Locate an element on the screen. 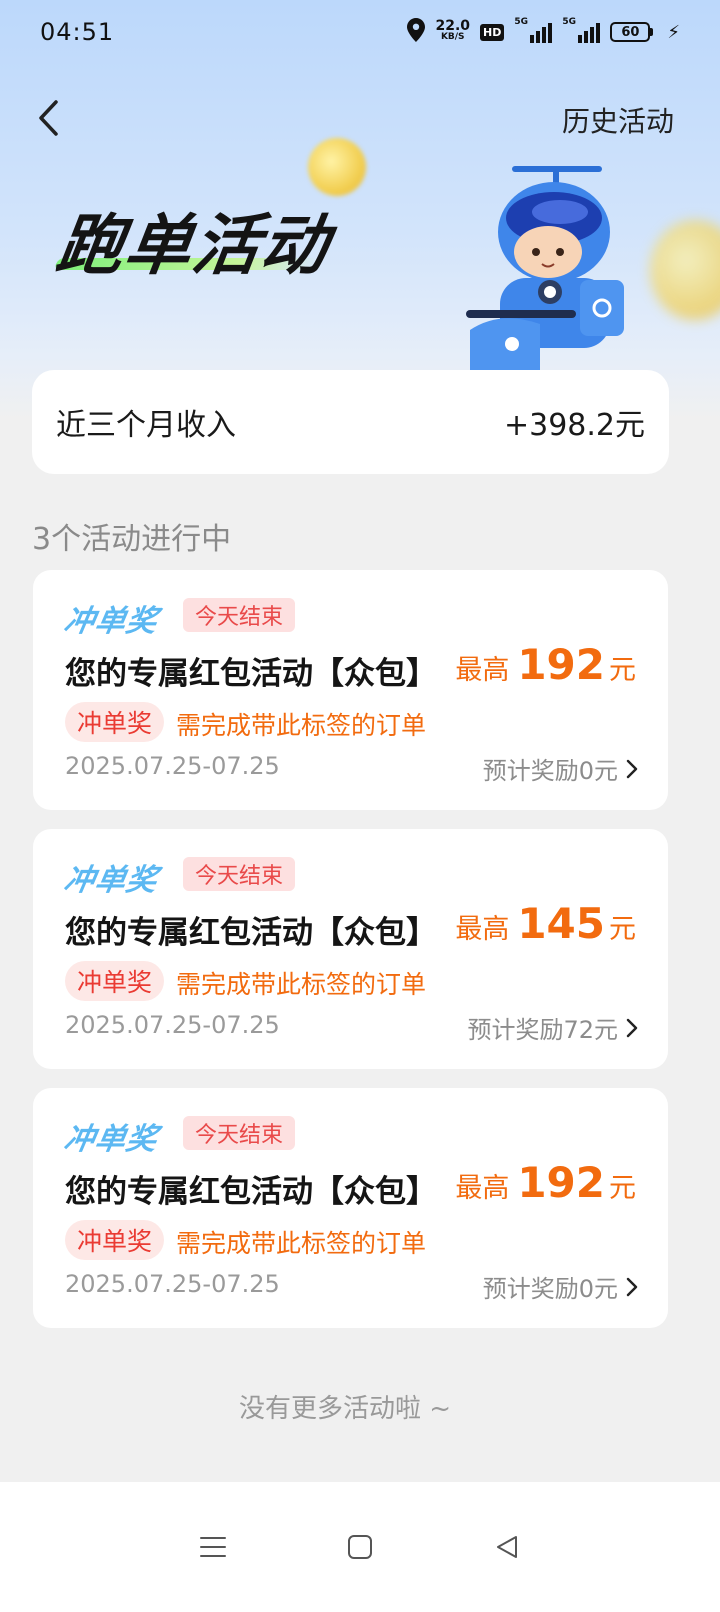 Image resolution: width=720 pixels, height=1612 pixels. income-value: +398.2元 is located at coordinates (574, 425).